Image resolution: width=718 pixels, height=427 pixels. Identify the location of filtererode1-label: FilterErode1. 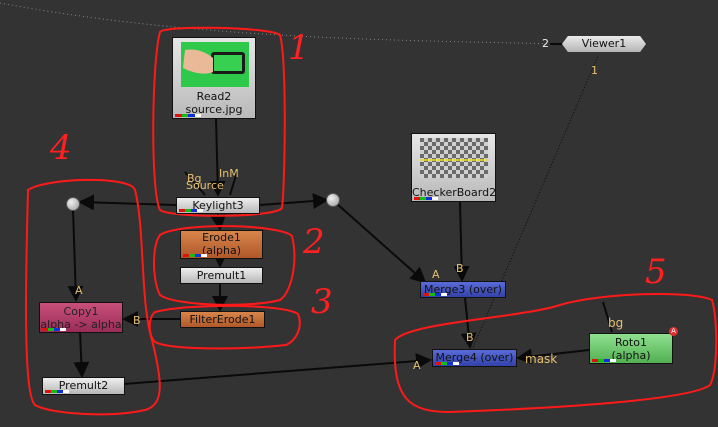
(222, 319).